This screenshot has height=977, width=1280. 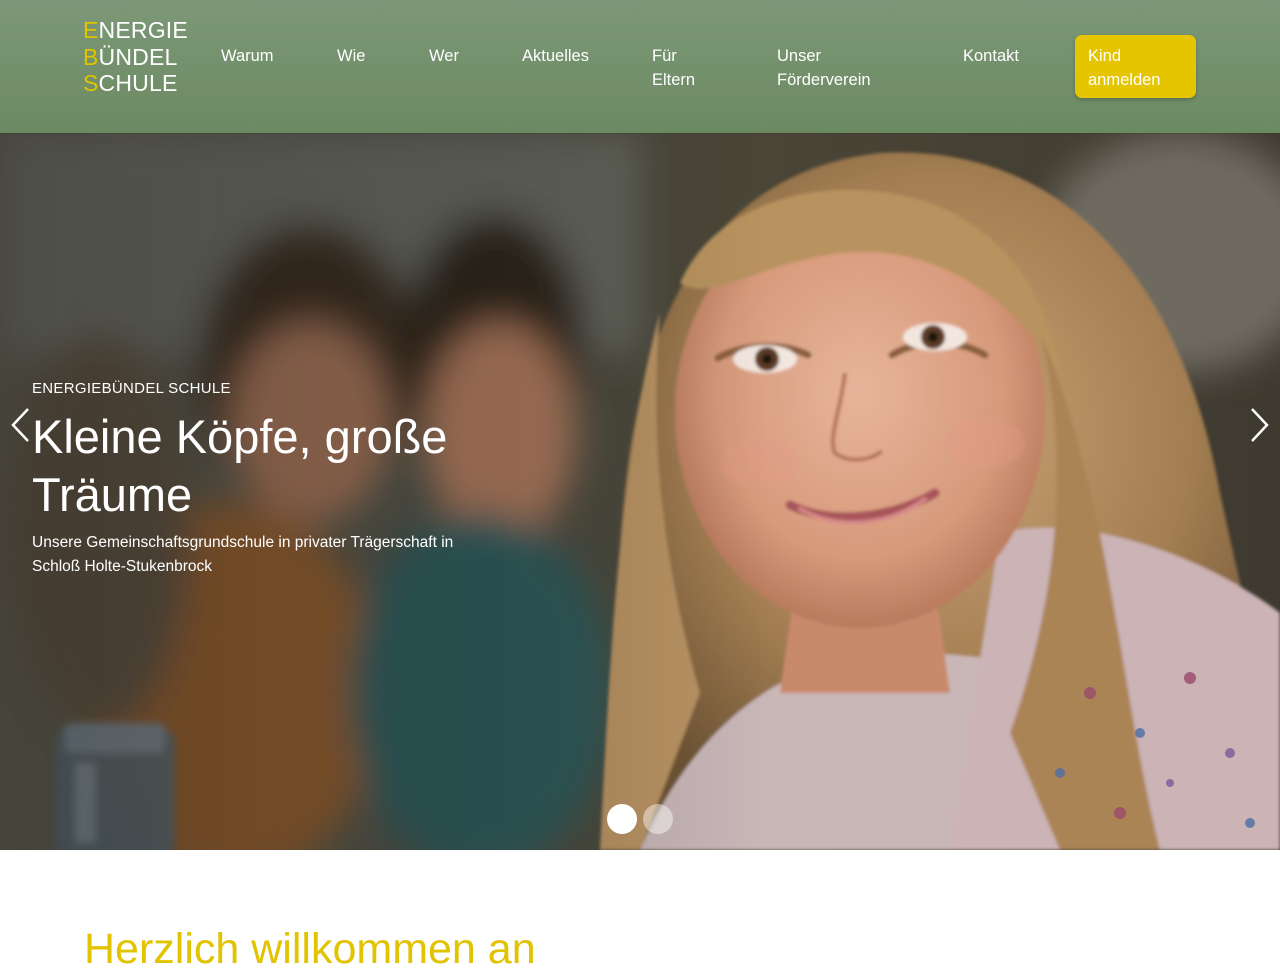 I want to click on nav-link-wer: Wer, so click(x=444, y=56).